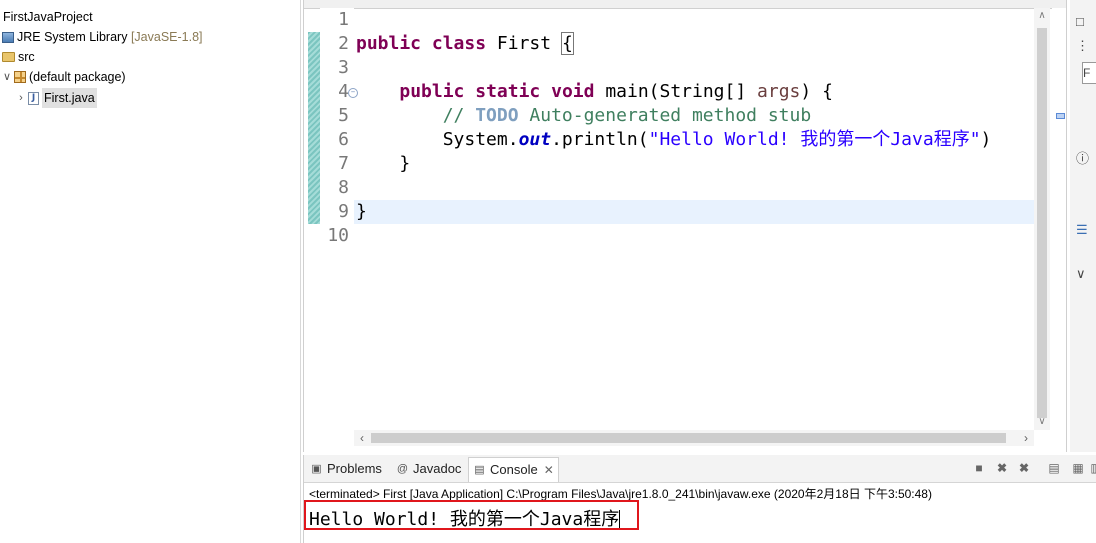 Image resolution: width=1096 pixels, height=543 pixels. Describe the element at coordinates (1042, 16) in the screenshot. I see `scroll-up-icon: ∧` at that location.